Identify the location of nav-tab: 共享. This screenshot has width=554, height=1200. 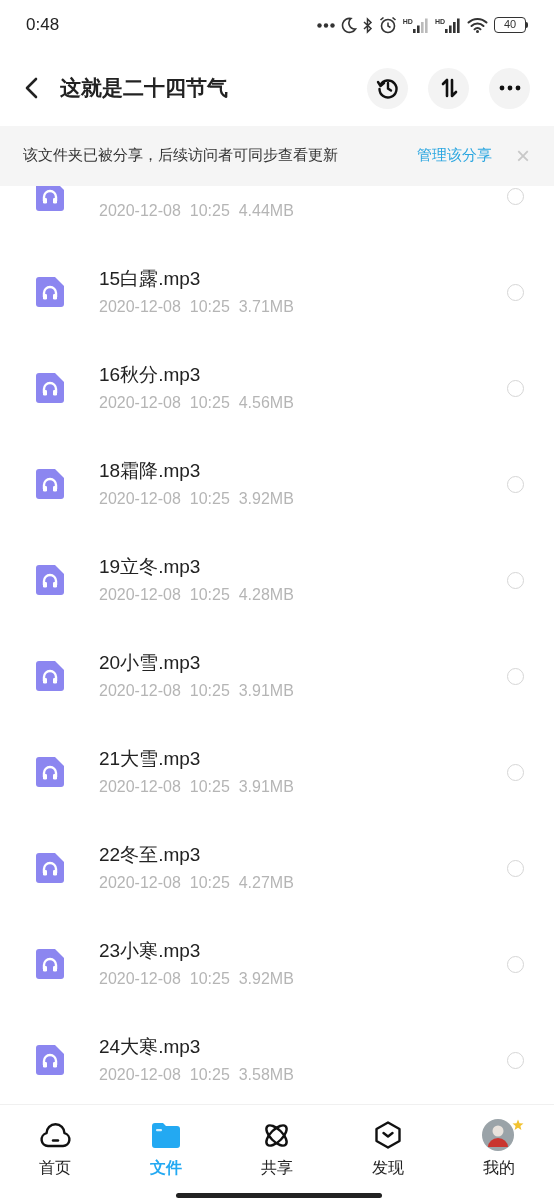
(277, 1159).